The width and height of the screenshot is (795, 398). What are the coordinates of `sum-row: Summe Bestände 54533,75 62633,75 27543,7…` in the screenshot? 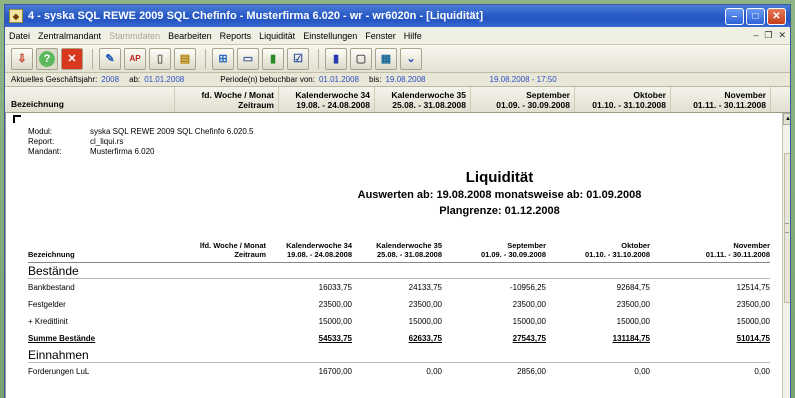 It's located at (399, 338).